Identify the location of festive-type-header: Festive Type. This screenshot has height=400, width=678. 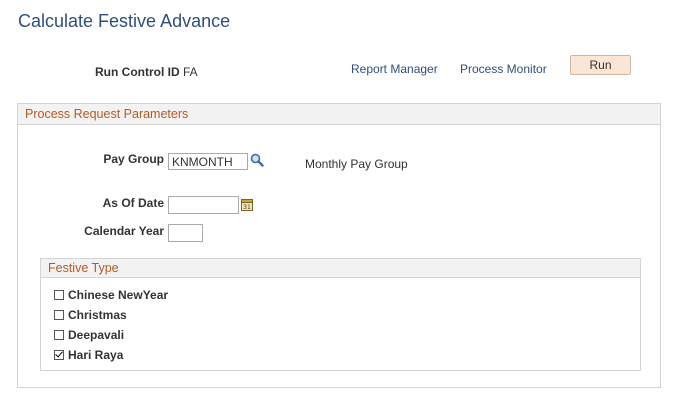
(340, 268).